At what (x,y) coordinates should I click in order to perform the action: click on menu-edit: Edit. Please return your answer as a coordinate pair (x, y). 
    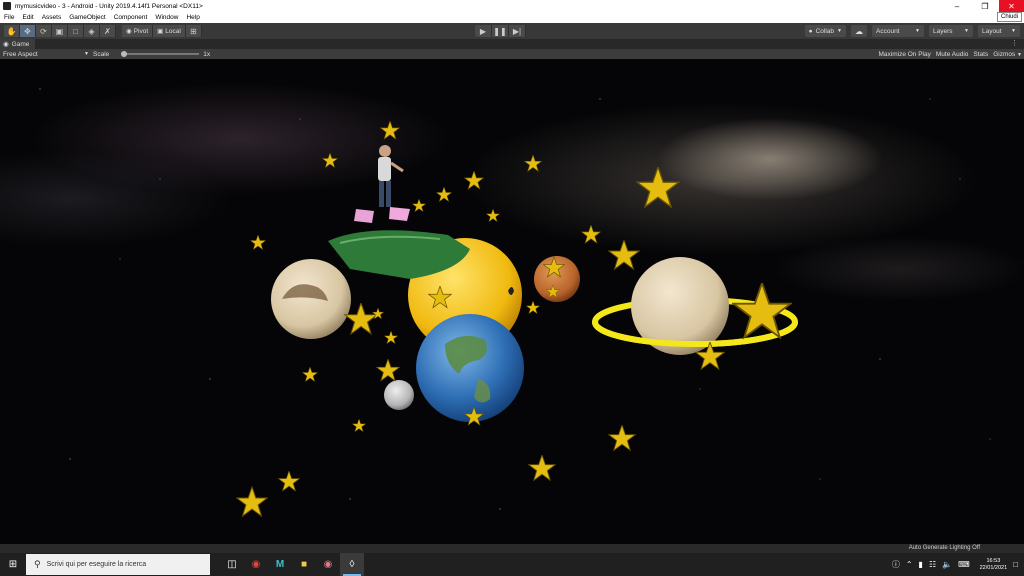
    Looking at the image, I should click on (27, 17).